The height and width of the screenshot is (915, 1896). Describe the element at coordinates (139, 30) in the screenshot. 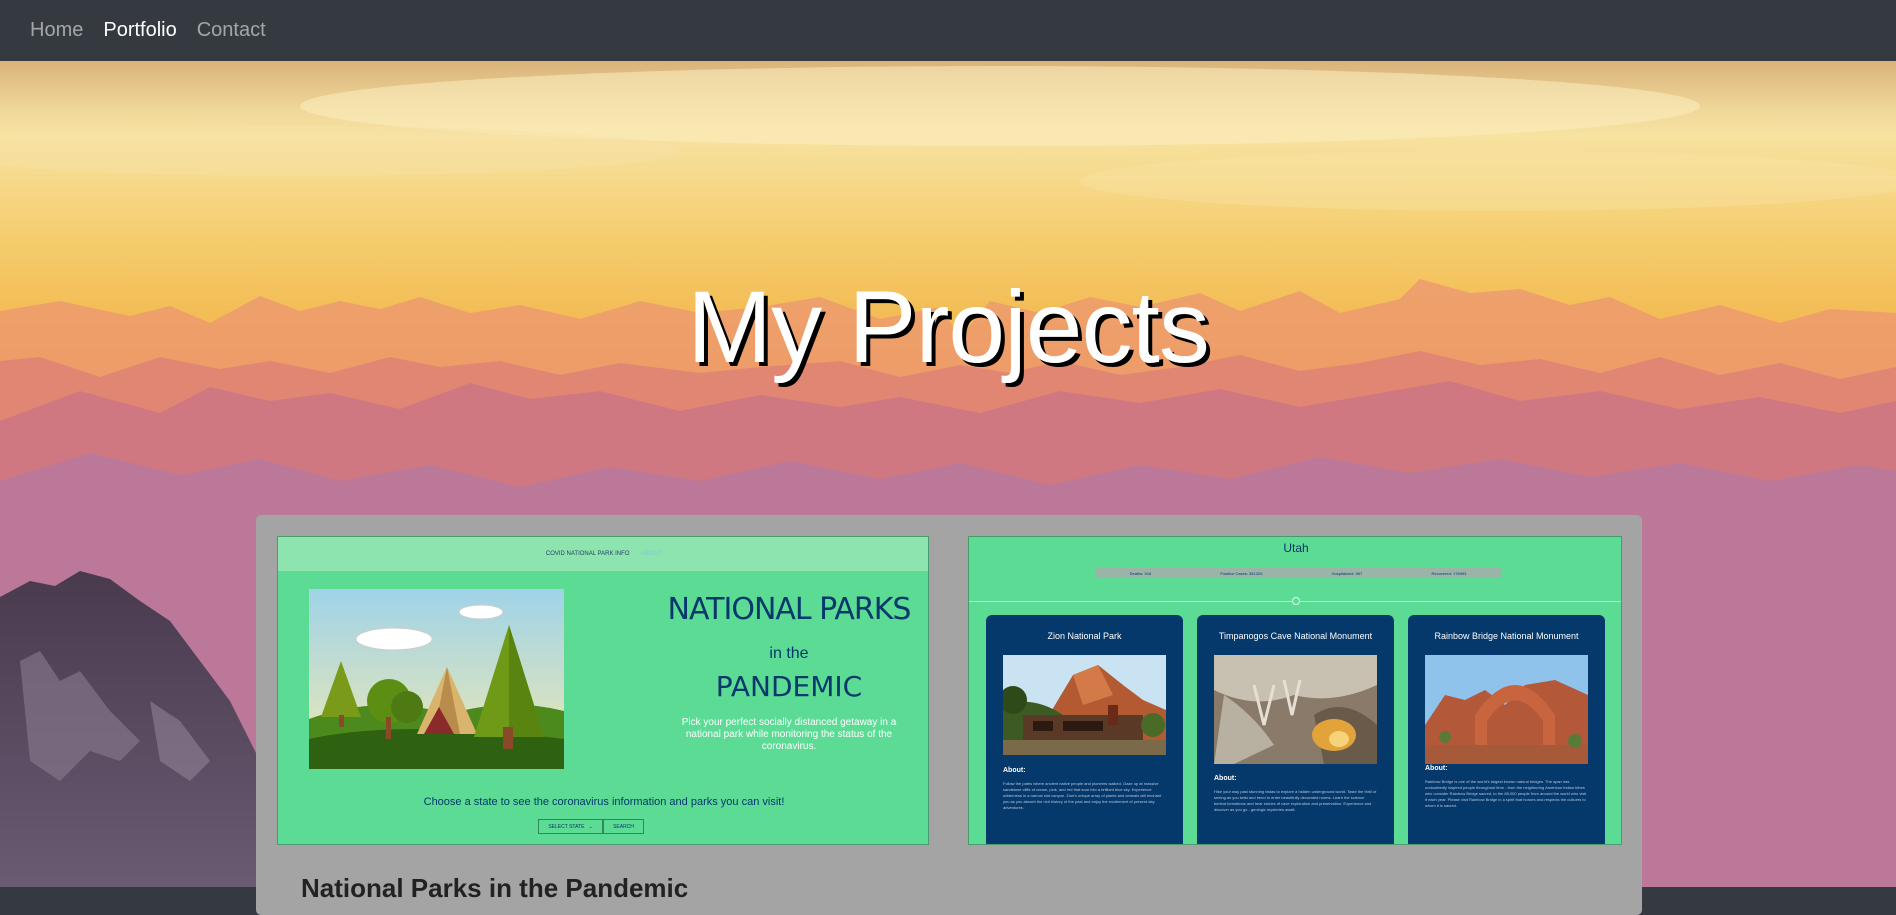

I see `nav-link-portfolio: Portfolio` at that location.